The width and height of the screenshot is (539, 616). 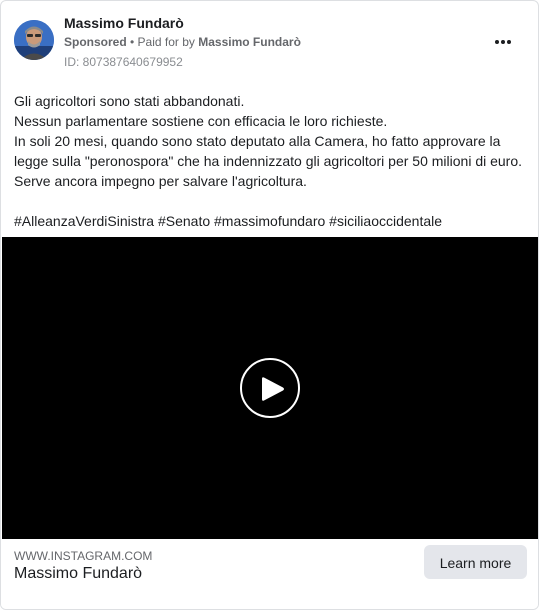 What do you see at coordinates (123, 62) in the screenshot?
I see `ad-id: ID: 807387640679952` at bounding box center [123, 62].